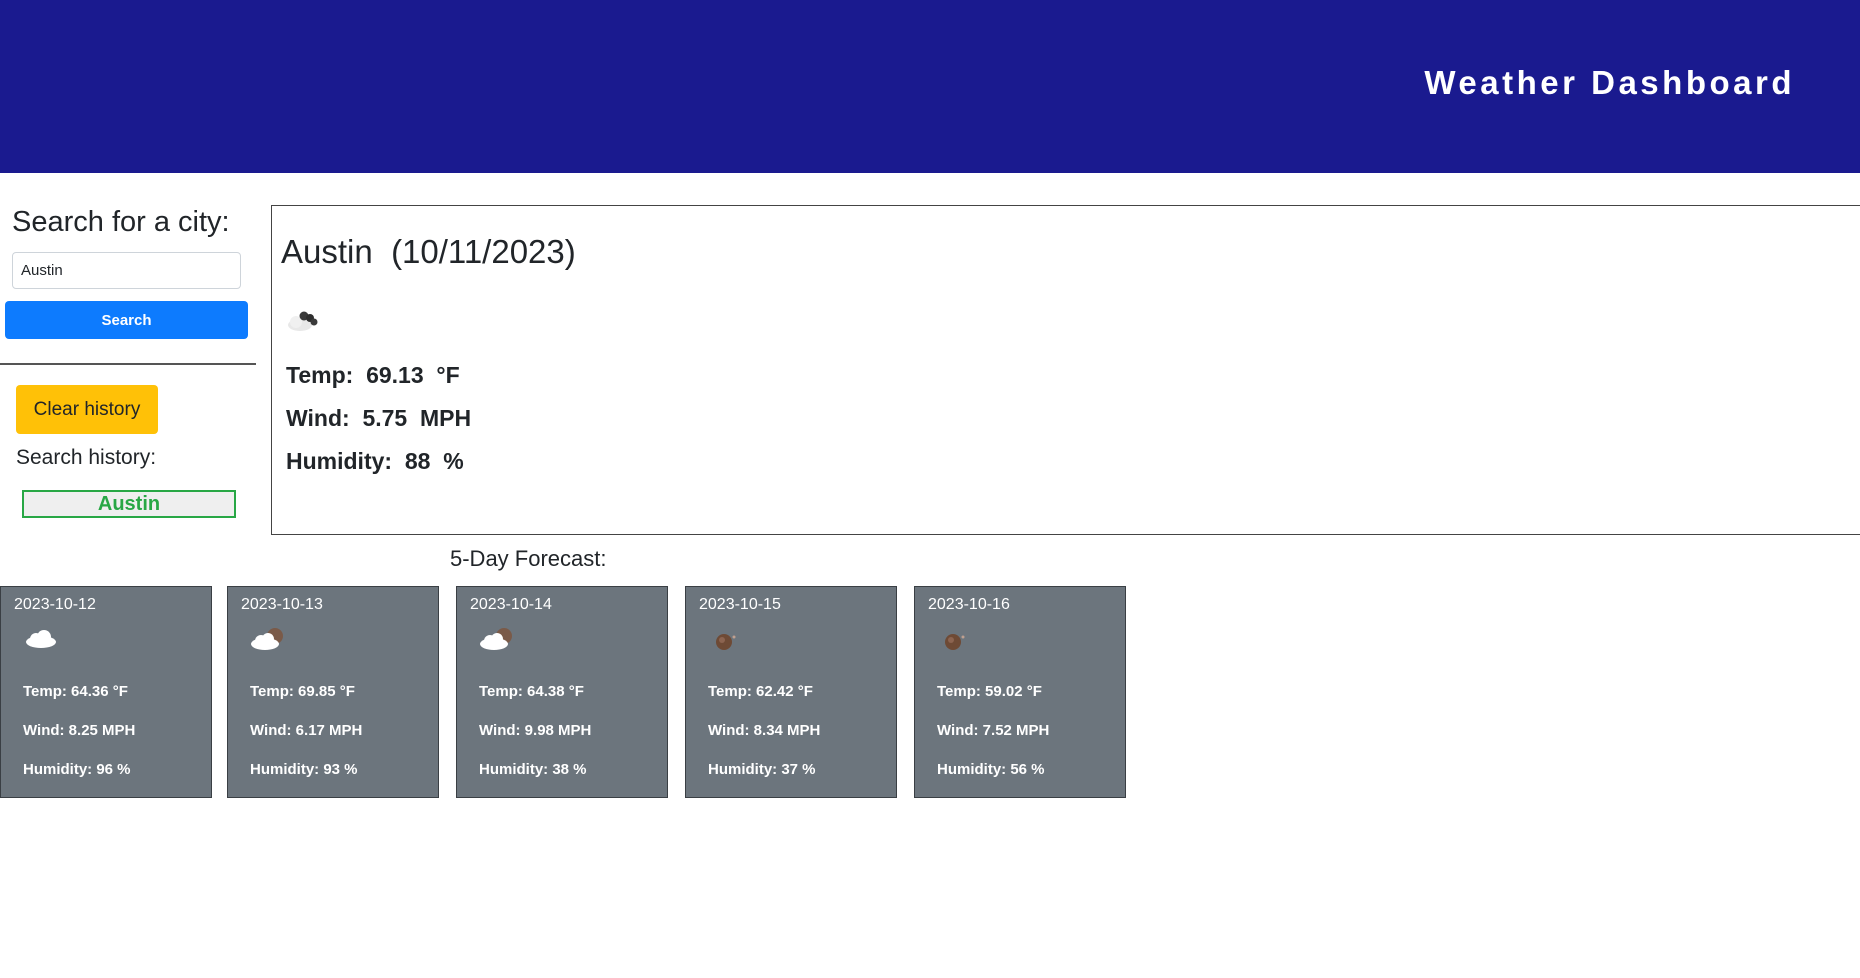  What do you see at coordinates (989, 691) in the screenshot?
I see `forecast-temp: Temp: 59.02 °F` at bounding box center [989, 691].